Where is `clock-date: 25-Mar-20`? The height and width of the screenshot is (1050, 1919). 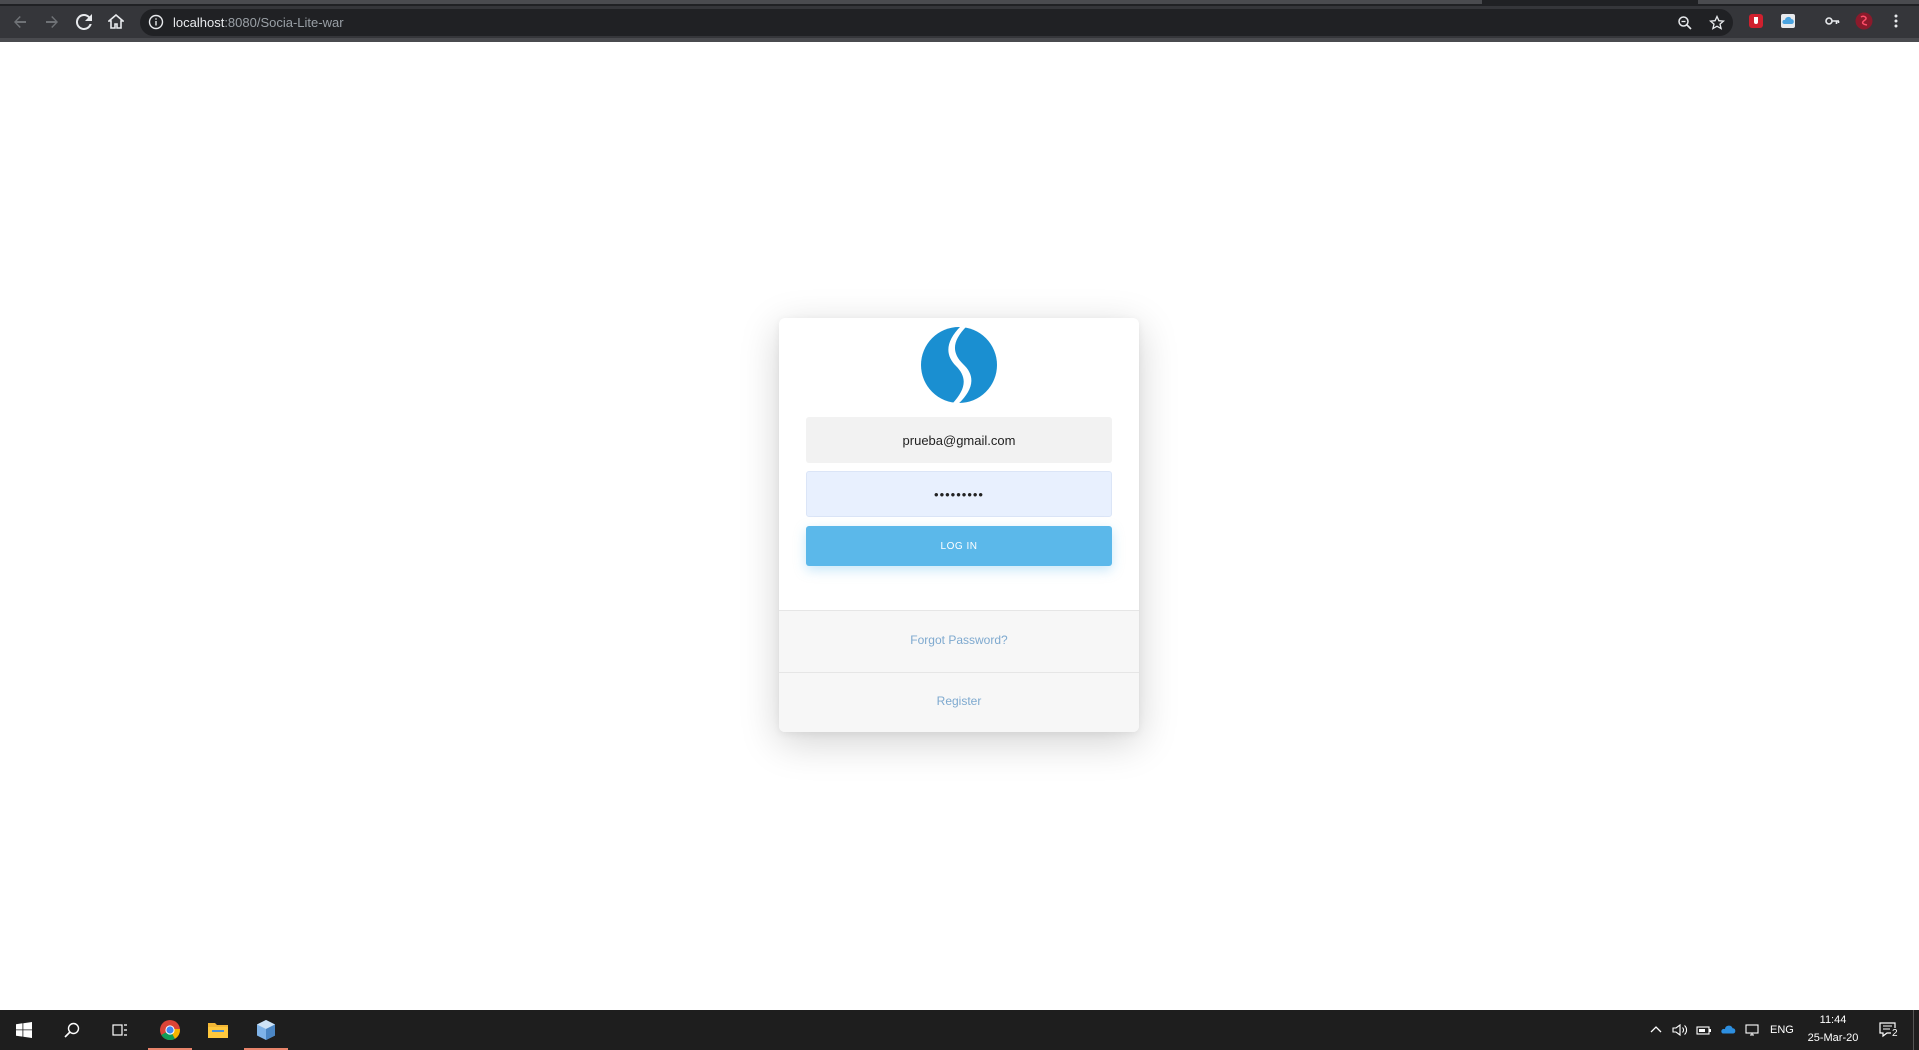
clock-date: 25-Mar-20 is located at coordinates (1833, 1038).